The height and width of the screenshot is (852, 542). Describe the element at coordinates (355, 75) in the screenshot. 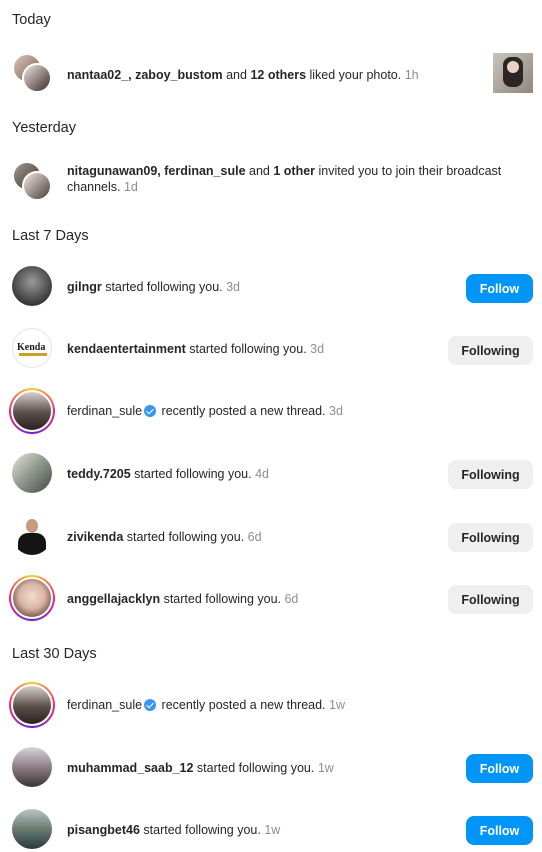

I see `action-text: liked your photo.` at that location.